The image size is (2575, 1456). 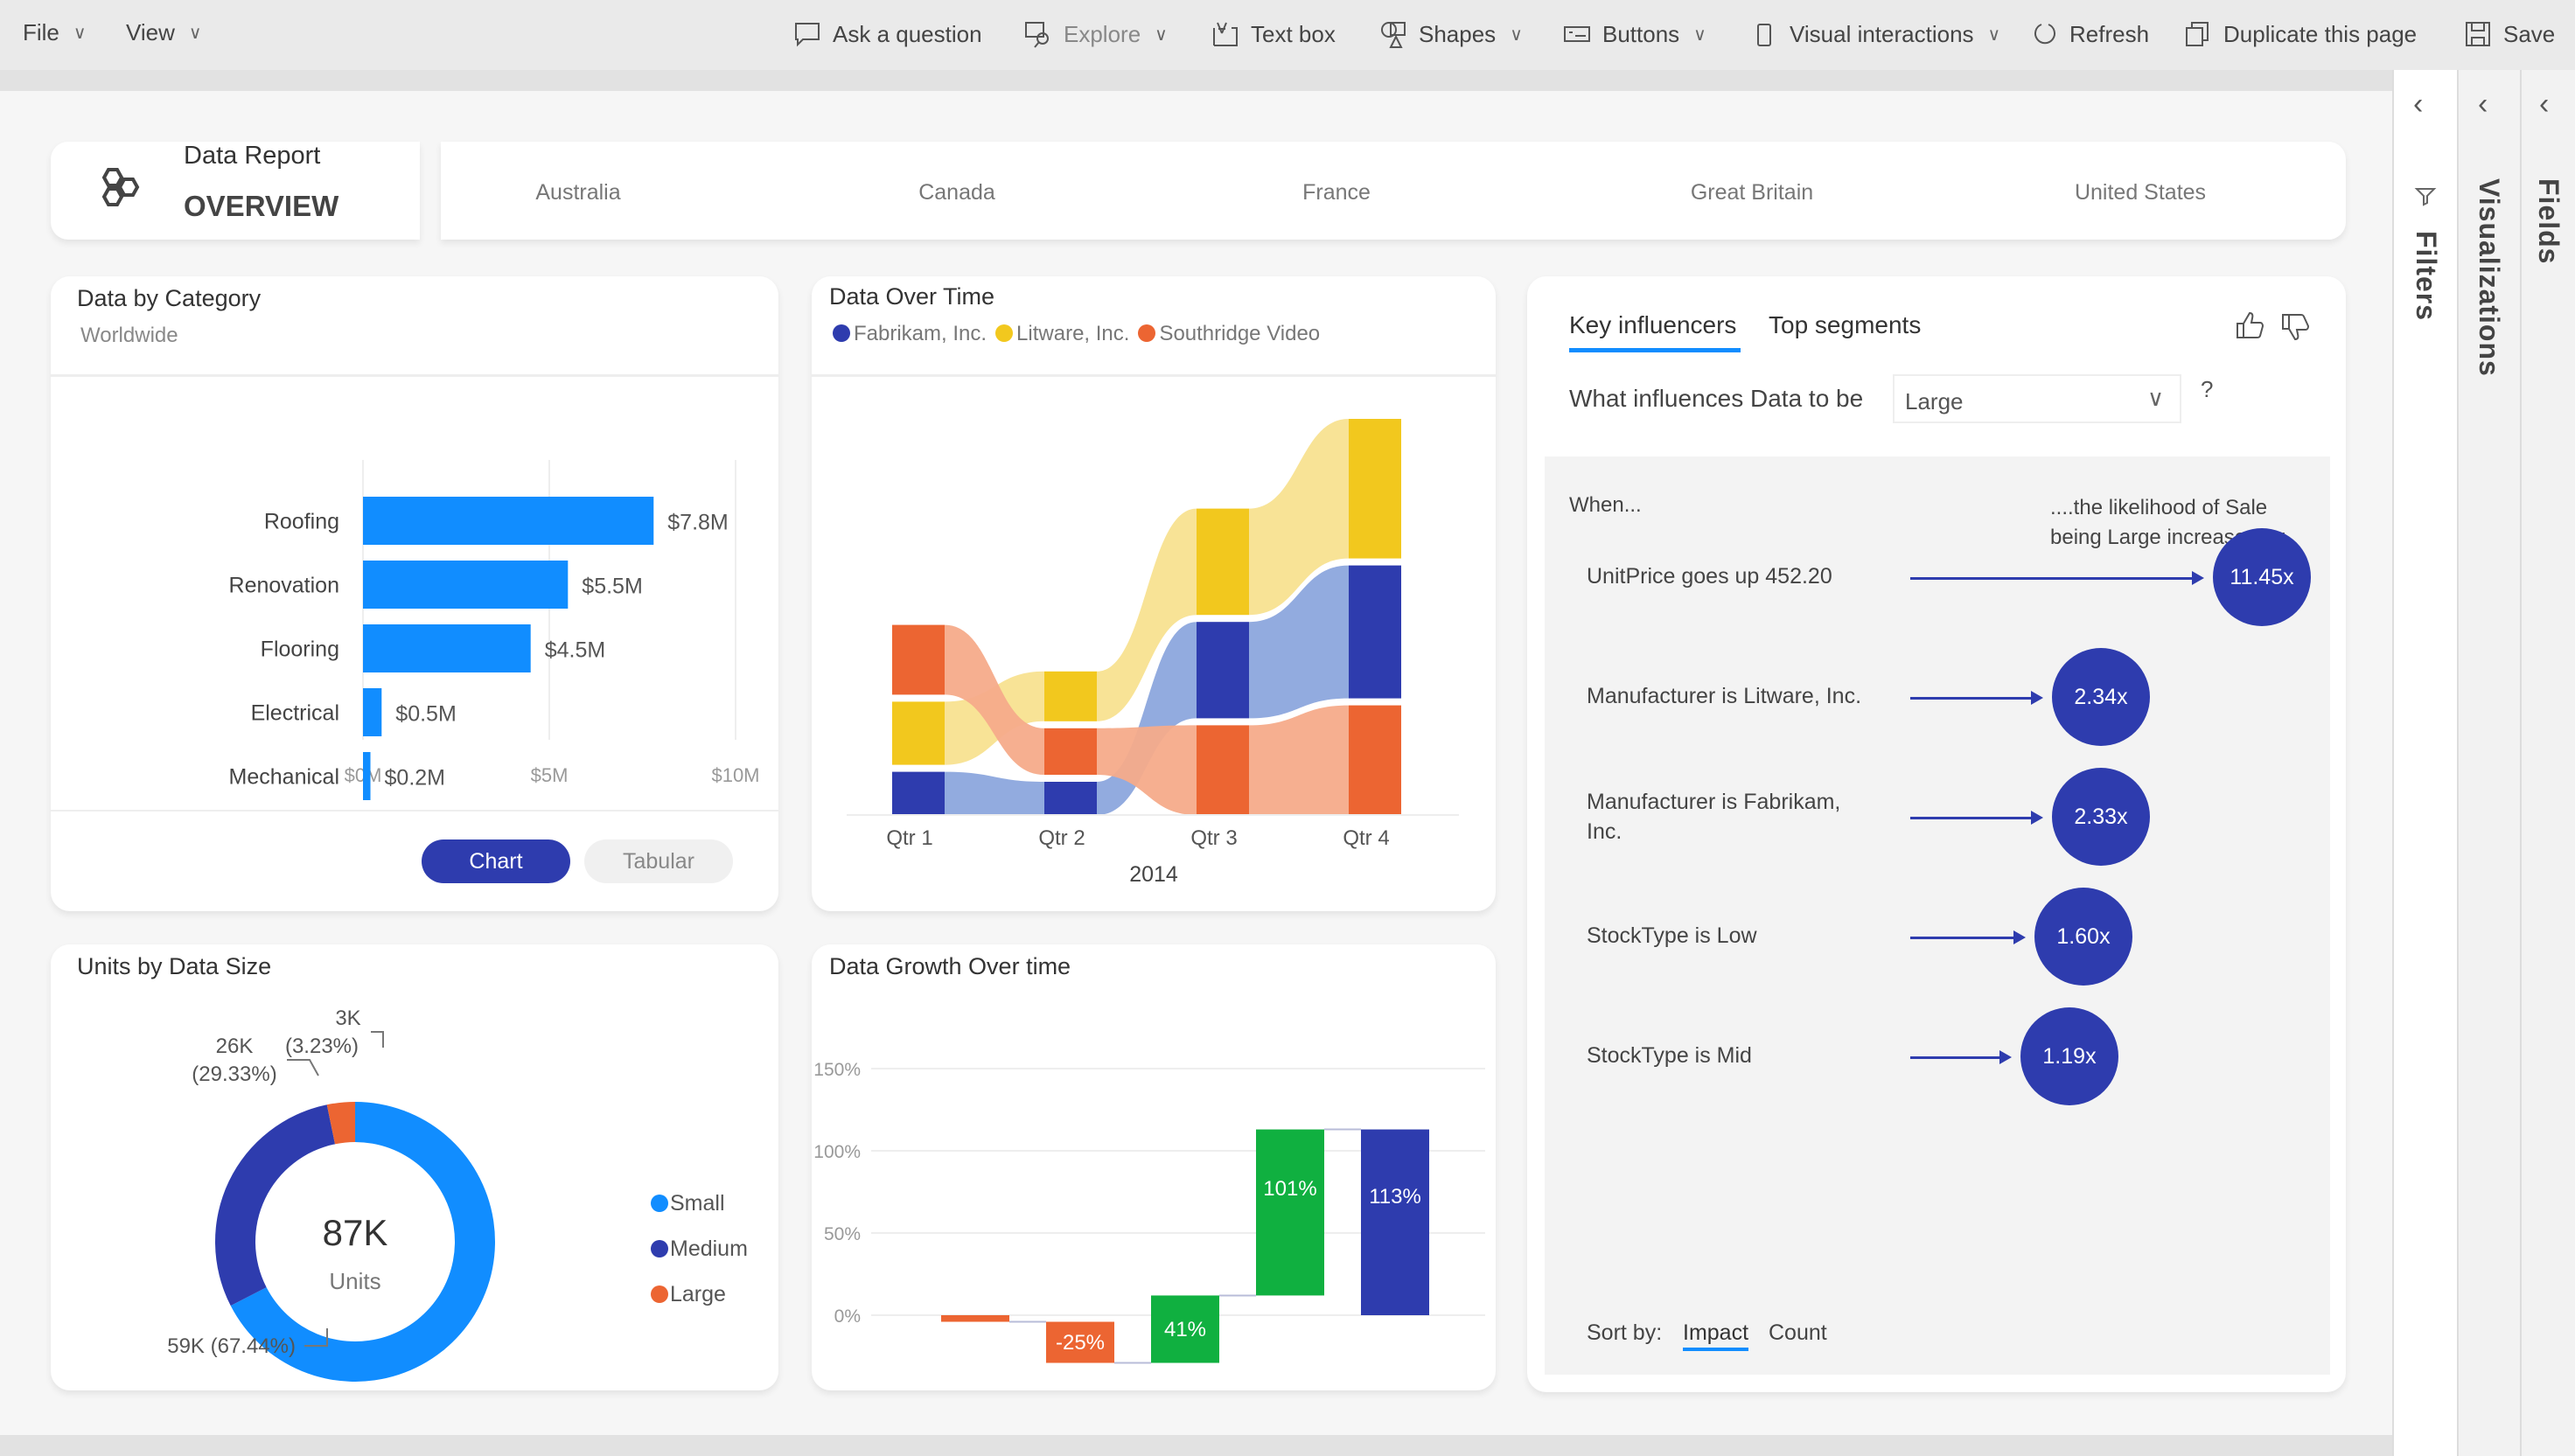 What do you see at coordinates (174, 966) in the screenshot?
I see `card-title: Units by Data Size` at bounding box center [174, 966].